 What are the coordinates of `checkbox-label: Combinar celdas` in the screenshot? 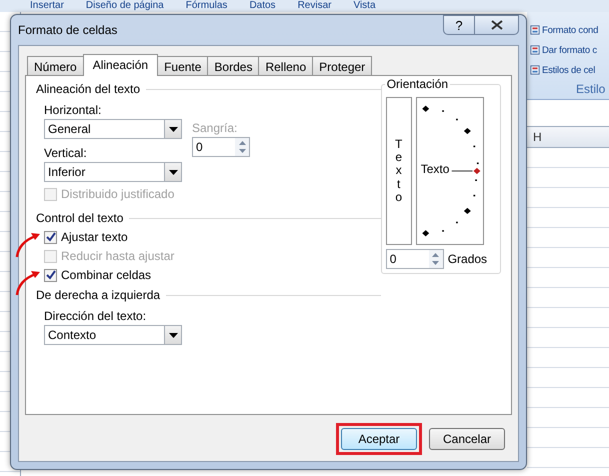 It's located at (106, 275).